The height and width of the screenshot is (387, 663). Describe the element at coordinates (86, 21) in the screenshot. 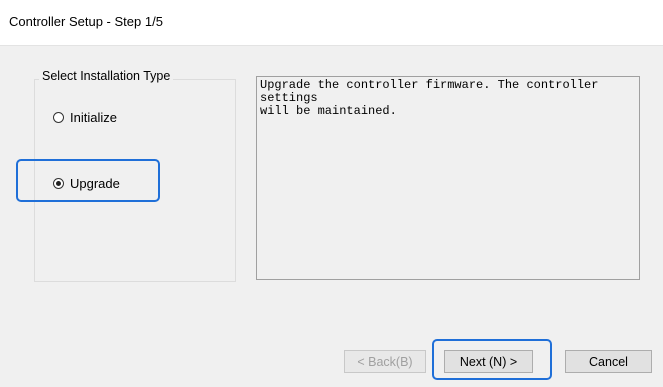

I see `window-title: Controller Setup - Step 1/5` at that location.